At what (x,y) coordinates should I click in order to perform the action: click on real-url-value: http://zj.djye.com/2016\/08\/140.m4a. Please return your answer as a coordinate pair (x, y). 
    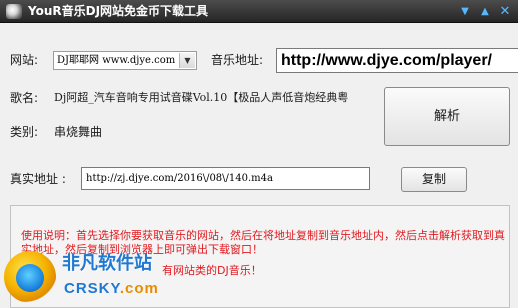
    Looking at the image, I should click on (179, 178).